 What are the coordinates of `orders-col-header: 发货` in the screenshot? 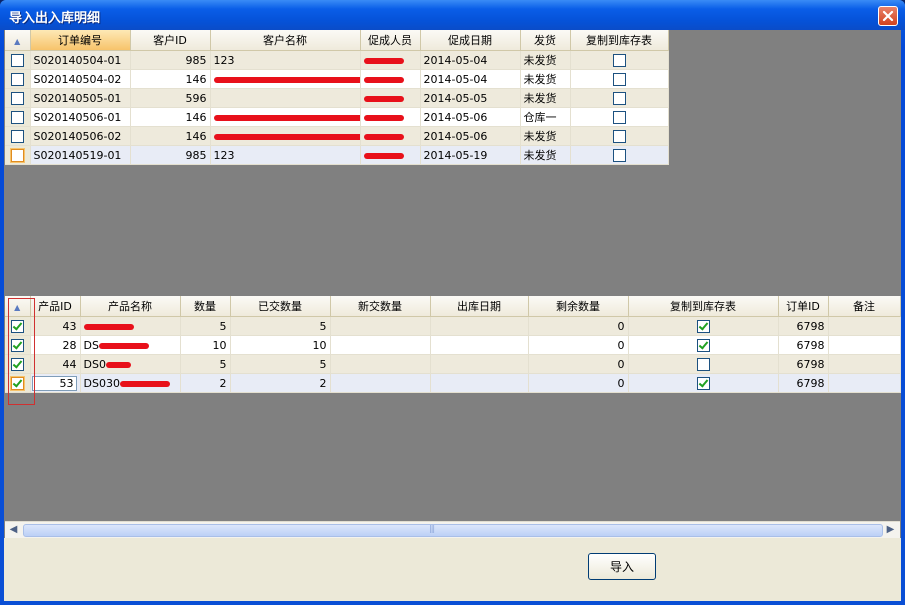 It's located at (545, 40).